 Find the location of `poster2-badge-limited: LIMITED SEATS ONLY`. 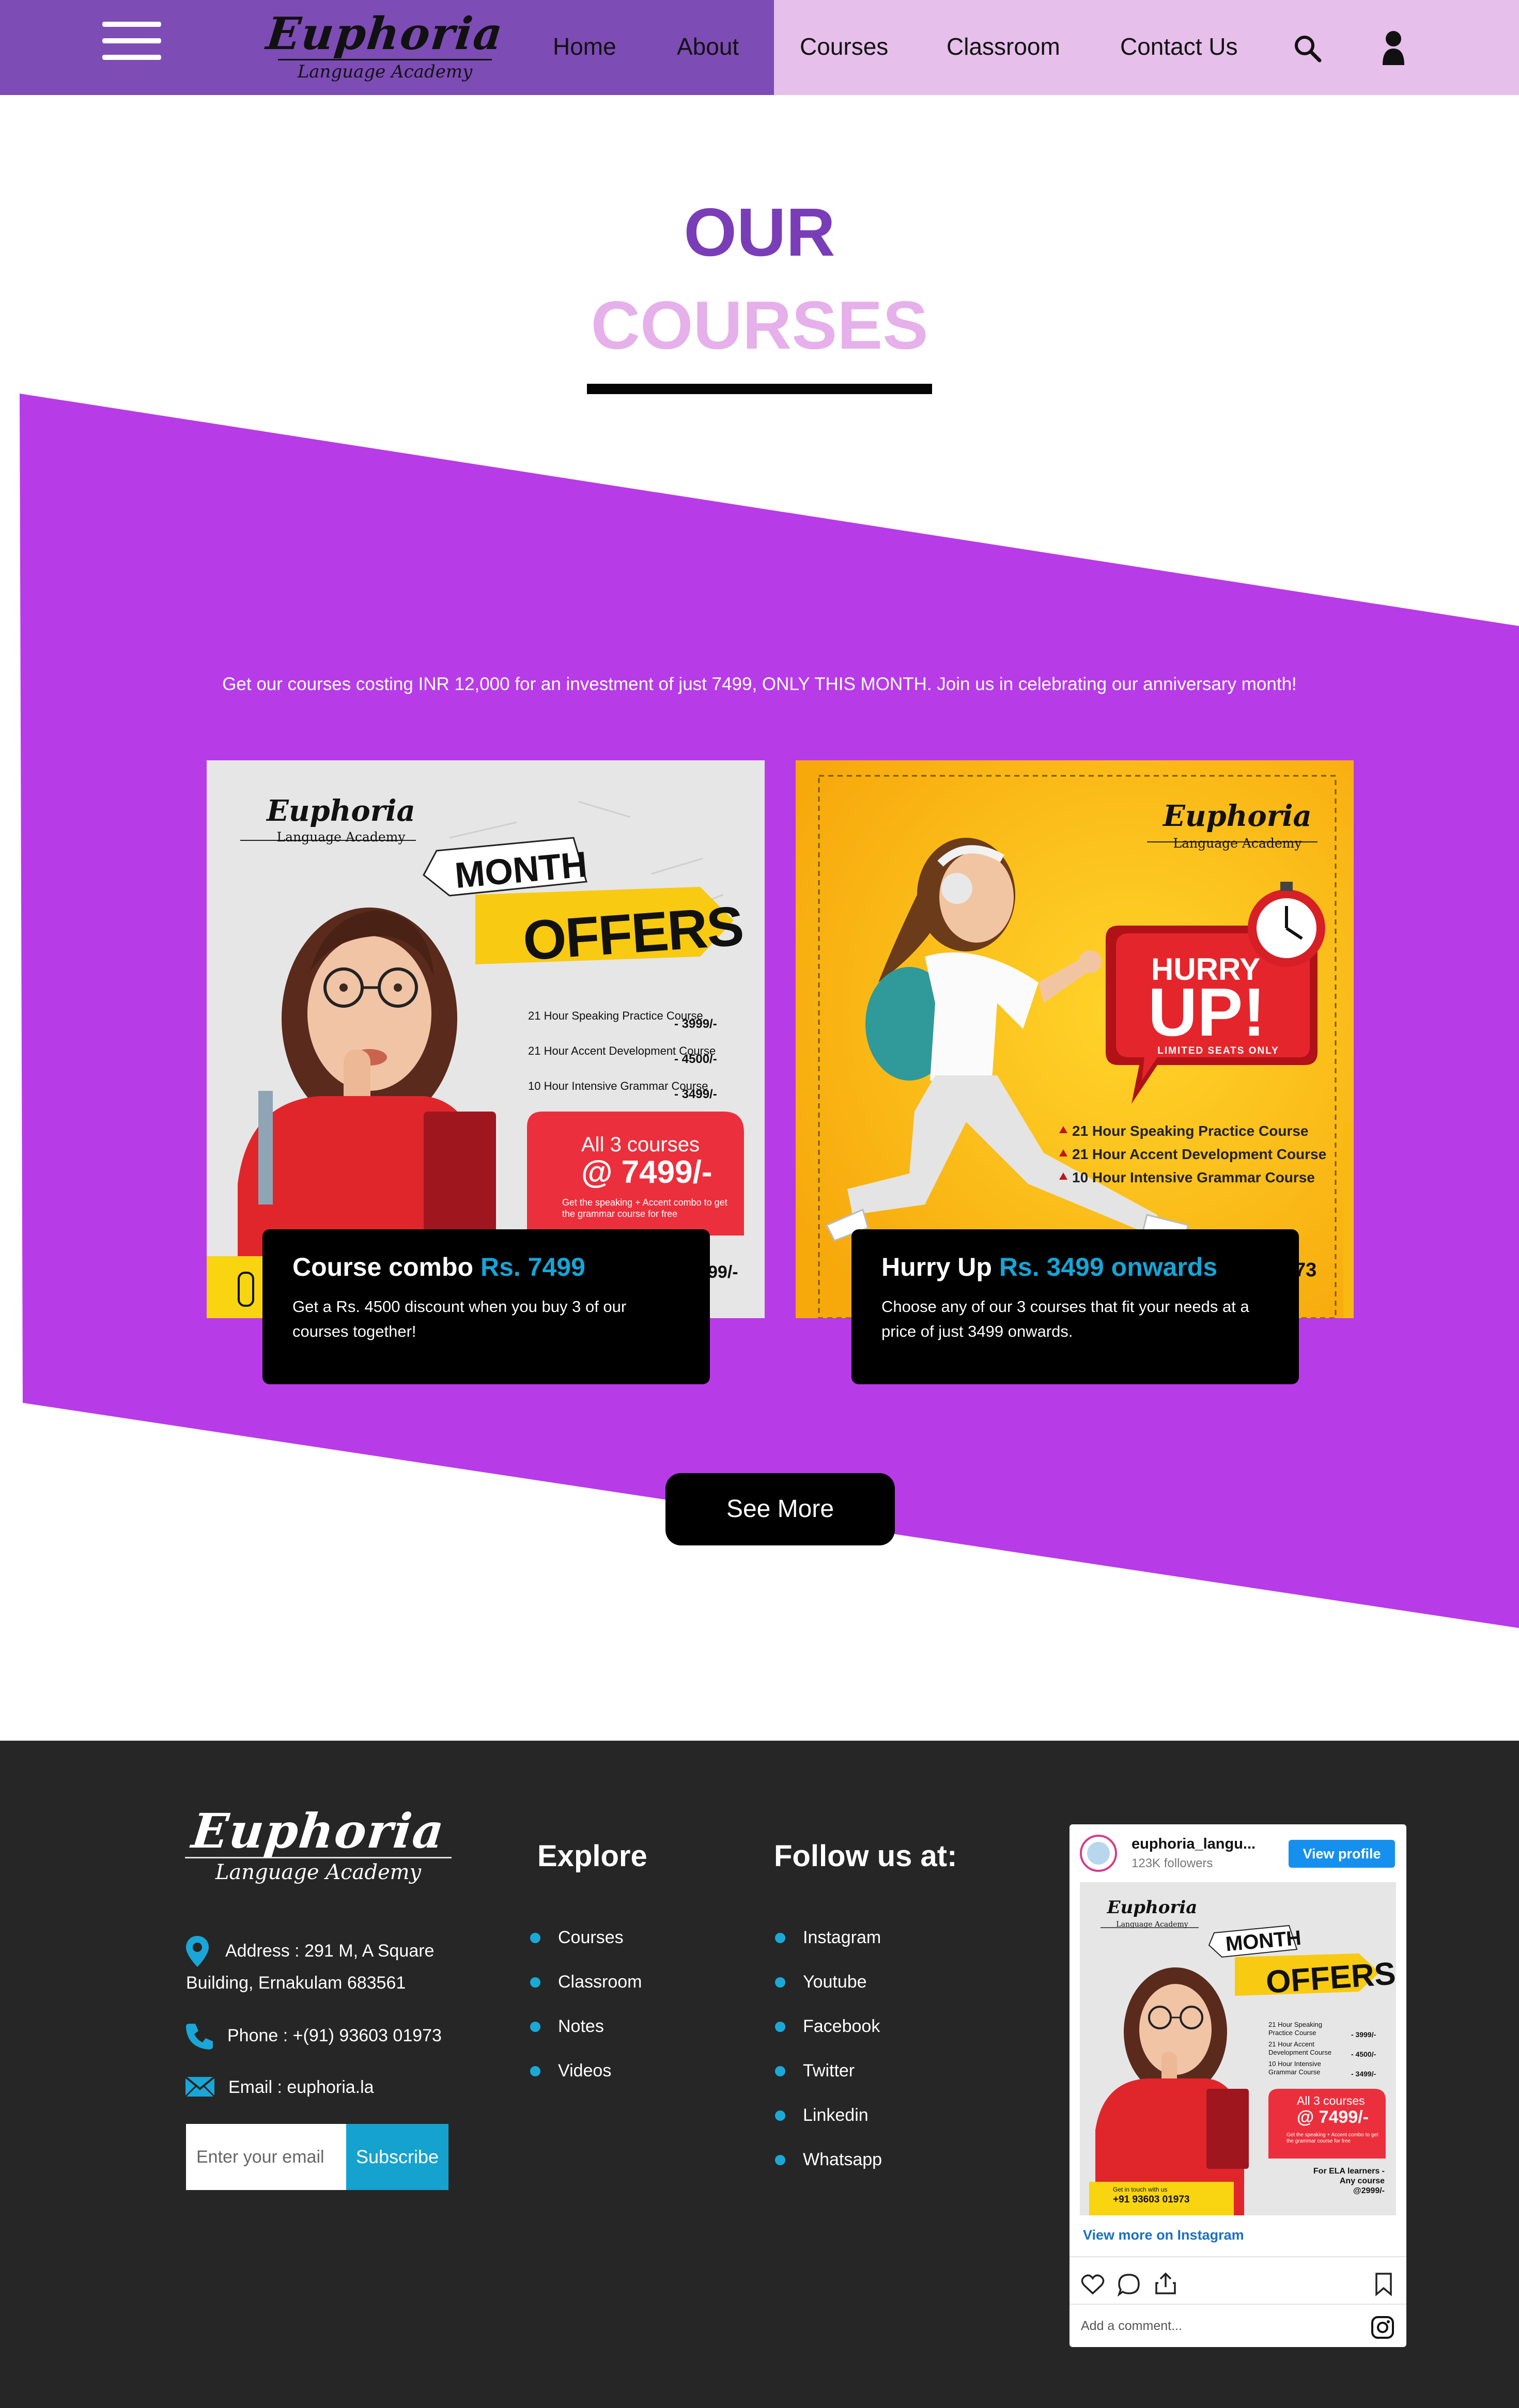

poster2-badge-limited: LIMITED SEATS ONLY is located at coordinates (1218, 1050).